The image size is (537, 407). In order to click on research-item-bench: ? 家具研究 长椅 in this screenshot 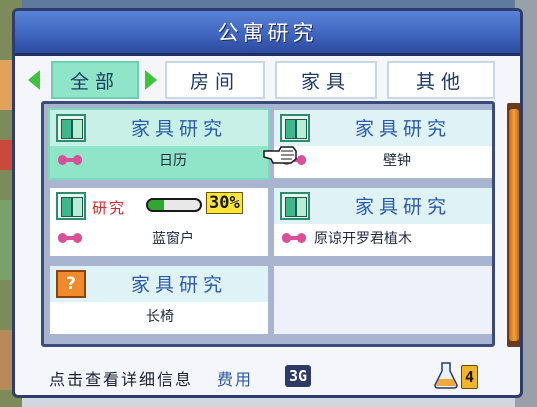, I will do `click(159, 300)`.